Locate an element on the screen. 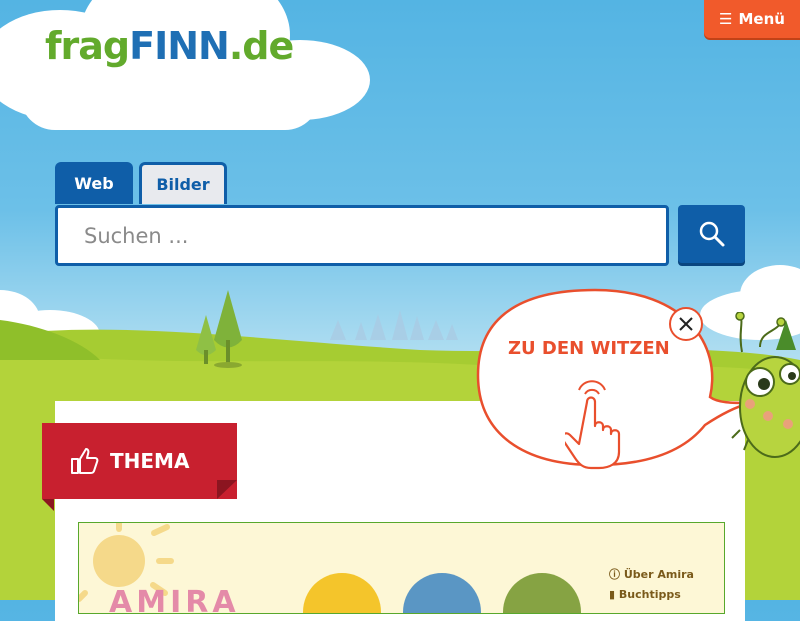 The height and width of the screenshot is (621, 800). hamburger-icon: ☰ is located at coordinates (726, 19).